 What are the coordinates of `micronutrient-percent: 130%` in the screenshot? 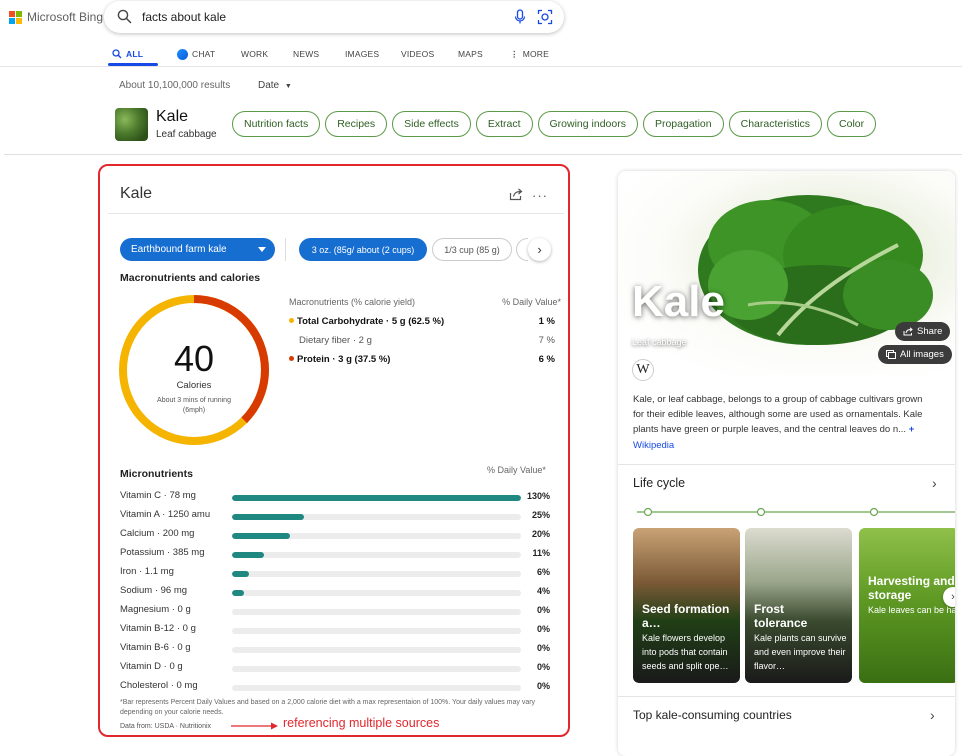 It's located at (538, 496).